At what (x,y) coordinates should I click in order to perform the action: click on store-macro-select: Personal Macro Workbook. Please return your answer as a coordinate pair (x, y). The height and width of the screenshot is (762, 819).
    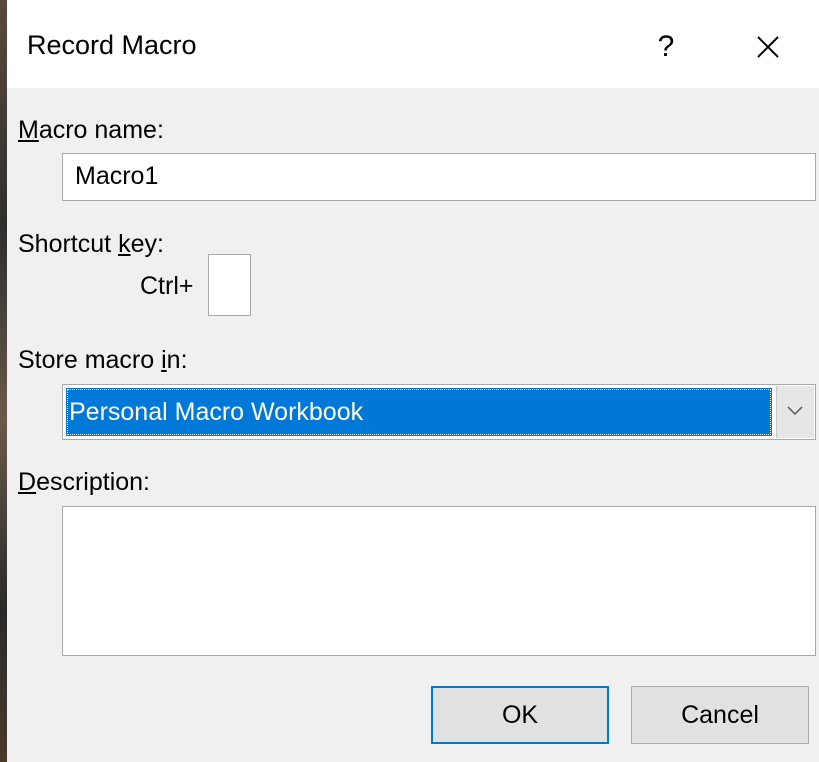
    Looking at the image, I should click on (439, 412).